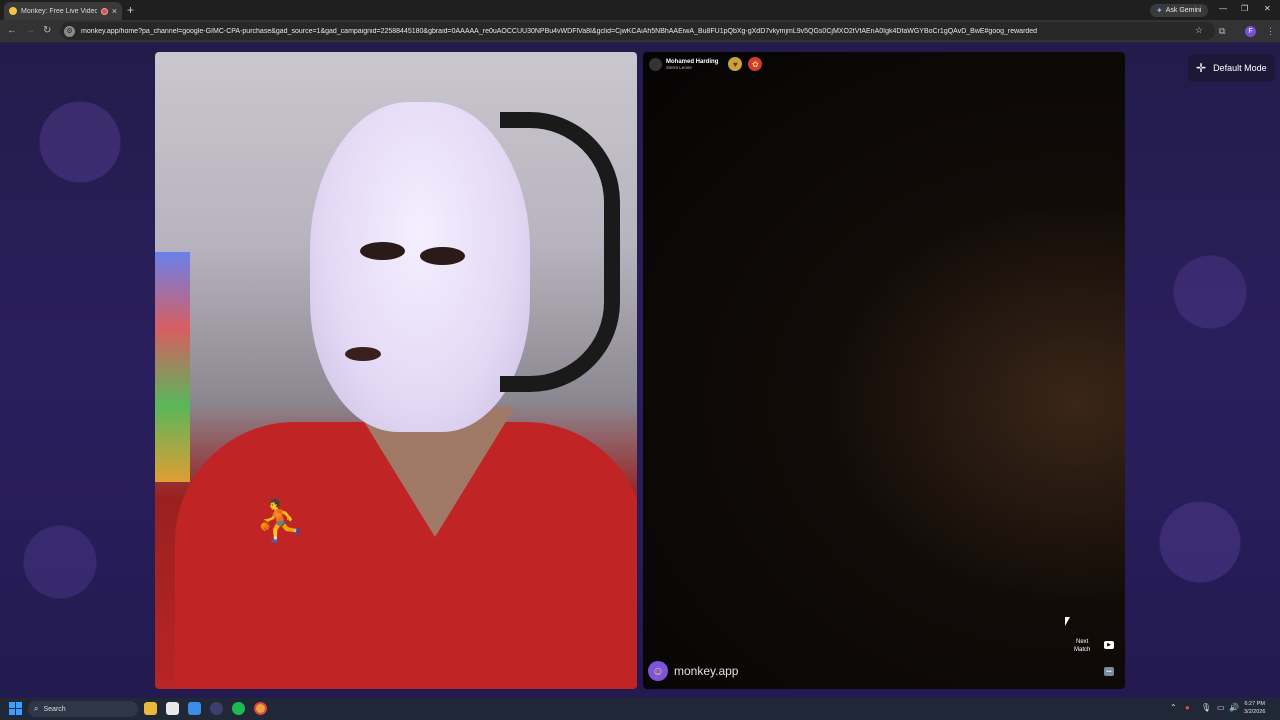 The image size is (1280, 720). I want to click on browser-tab: Monkey: Free Live Video Ch... ×, so click(63, 11).